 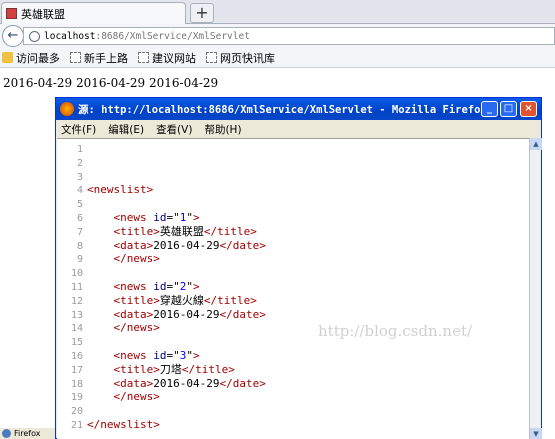 What do you see at coordinates (79, 259) in the screenshot?
I see `line-number: 9` at bounding box center [79, 259].